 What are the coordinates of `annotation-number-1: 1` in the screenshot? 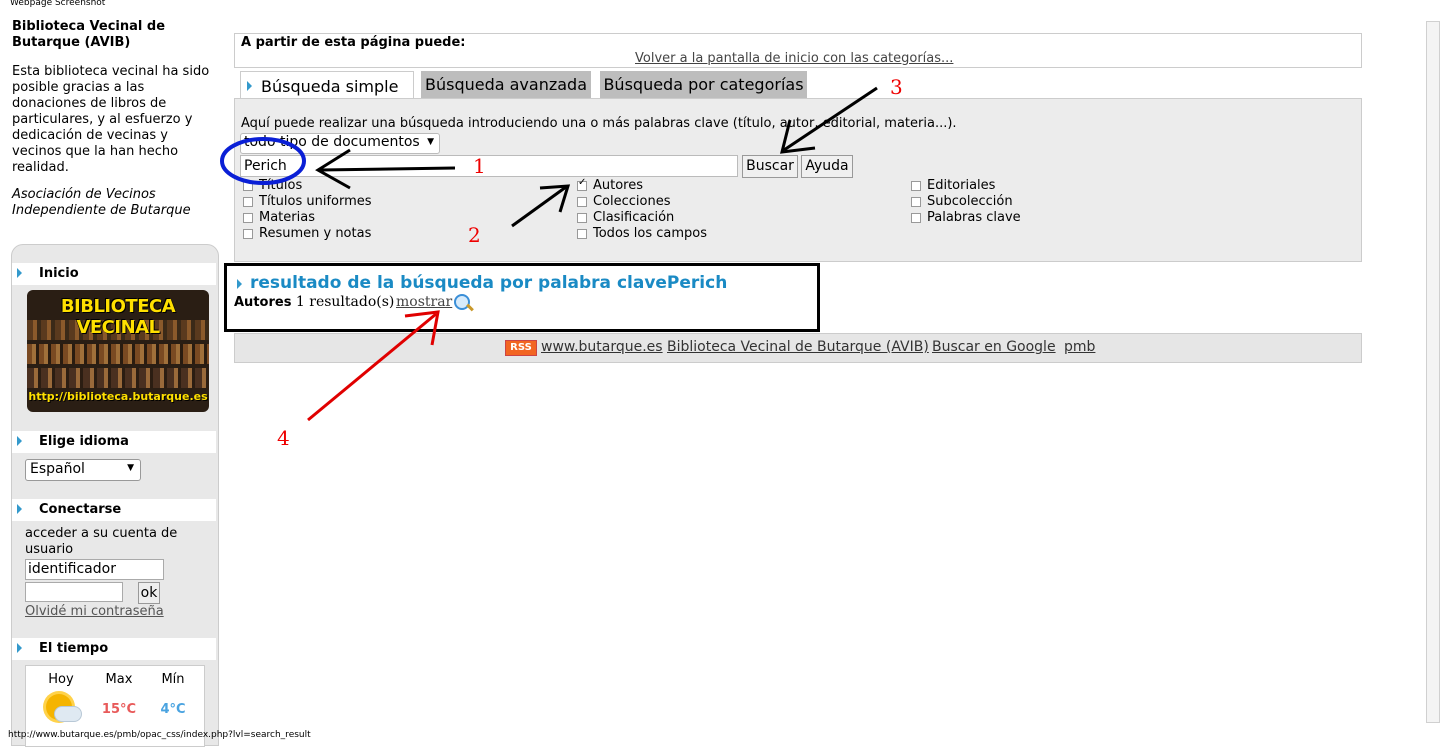 It's located at (479, 166).